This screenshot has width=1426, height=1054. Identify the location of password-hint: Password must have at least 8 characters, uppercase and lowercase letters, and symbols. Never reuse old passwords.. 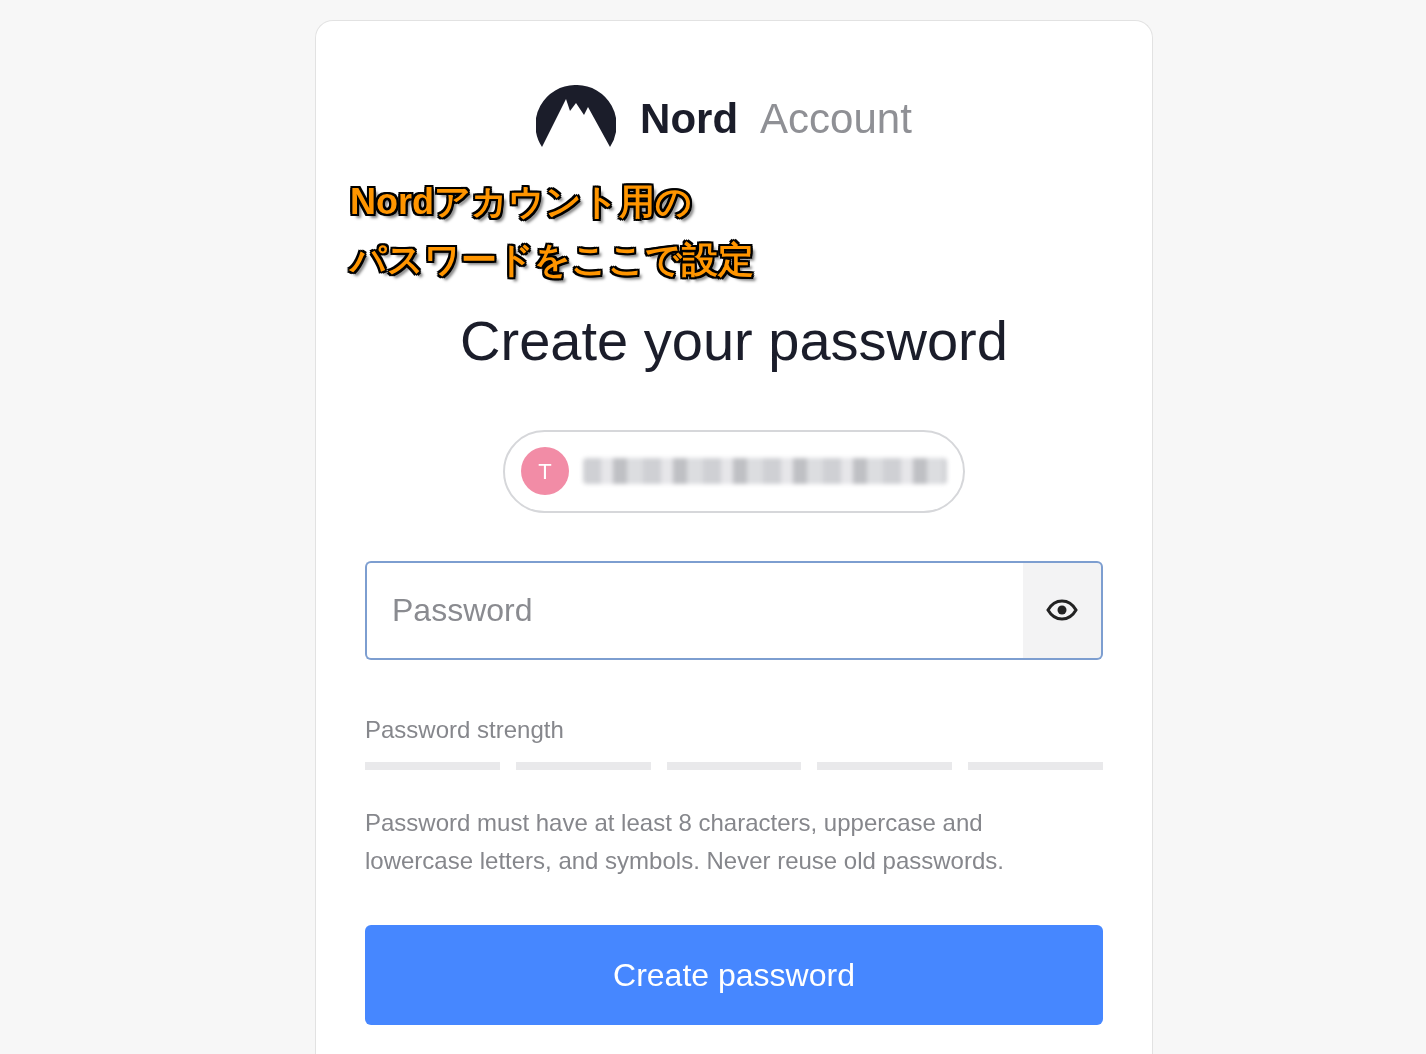
(685, 841).